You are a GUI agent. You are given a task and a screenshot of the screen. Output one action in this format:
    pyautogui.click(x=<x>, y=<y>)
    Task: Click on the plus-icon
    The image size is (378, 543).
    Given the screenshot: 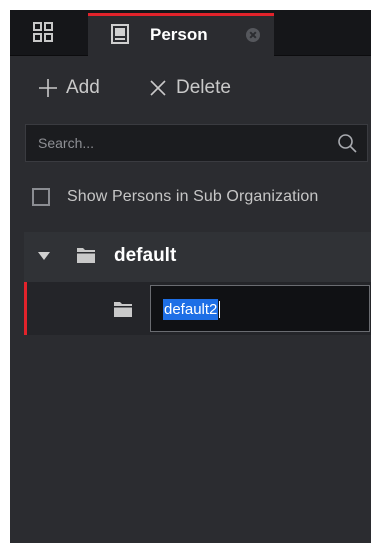 What is the action you would take?
    pyautogui.click(x=48, y=88)
    